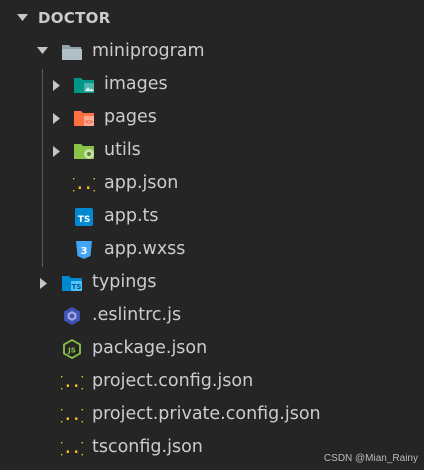 The height and width of the screenshot is (470, 424). What do you see at coordinates (212, 118) in the screenshot?
I see `tree-item-pages: <> pages` at bounding box center [212, 118].